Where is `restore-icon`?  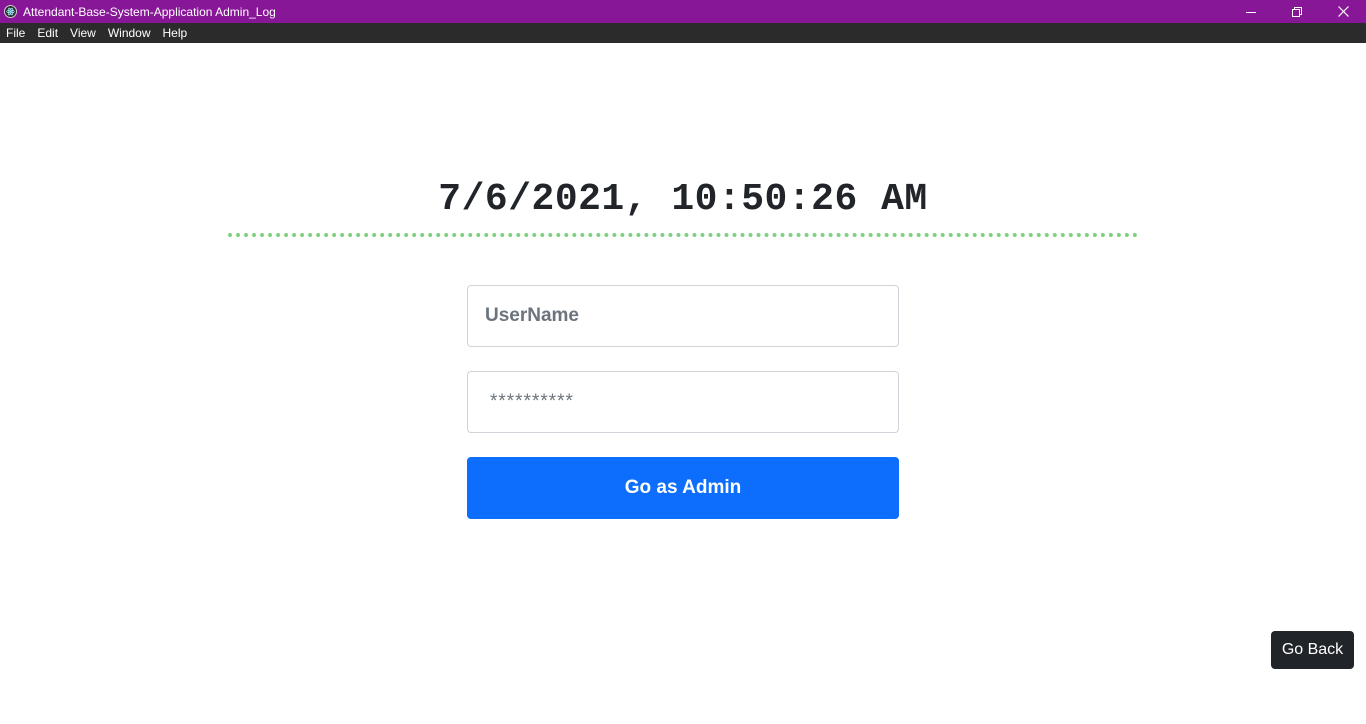 restore-icon is located at coordinates (1297, 11).